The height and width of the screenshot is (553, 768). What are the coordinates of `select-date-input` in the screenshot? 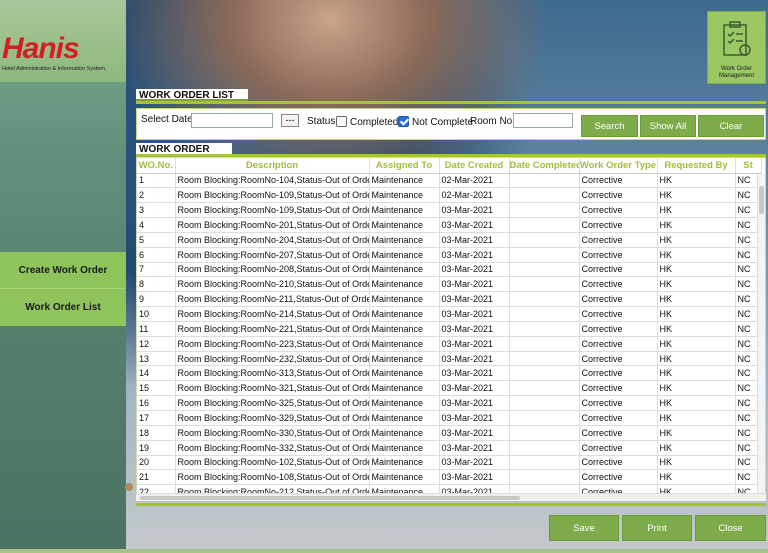 It's located at (232, 120).